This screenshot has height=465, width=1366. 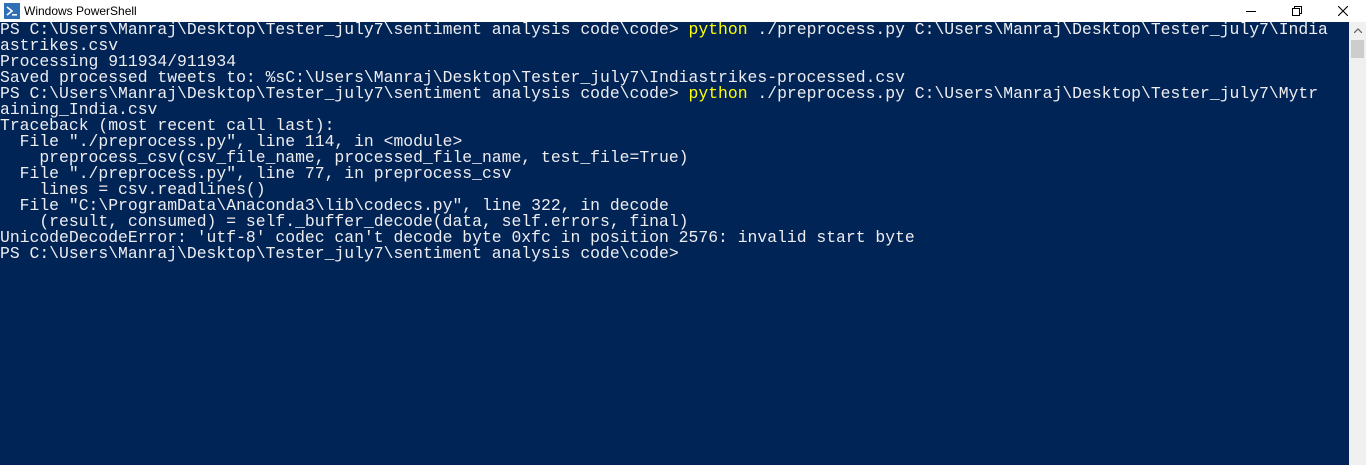 I want to click on restore-icon, so click(x=1297, y=11).